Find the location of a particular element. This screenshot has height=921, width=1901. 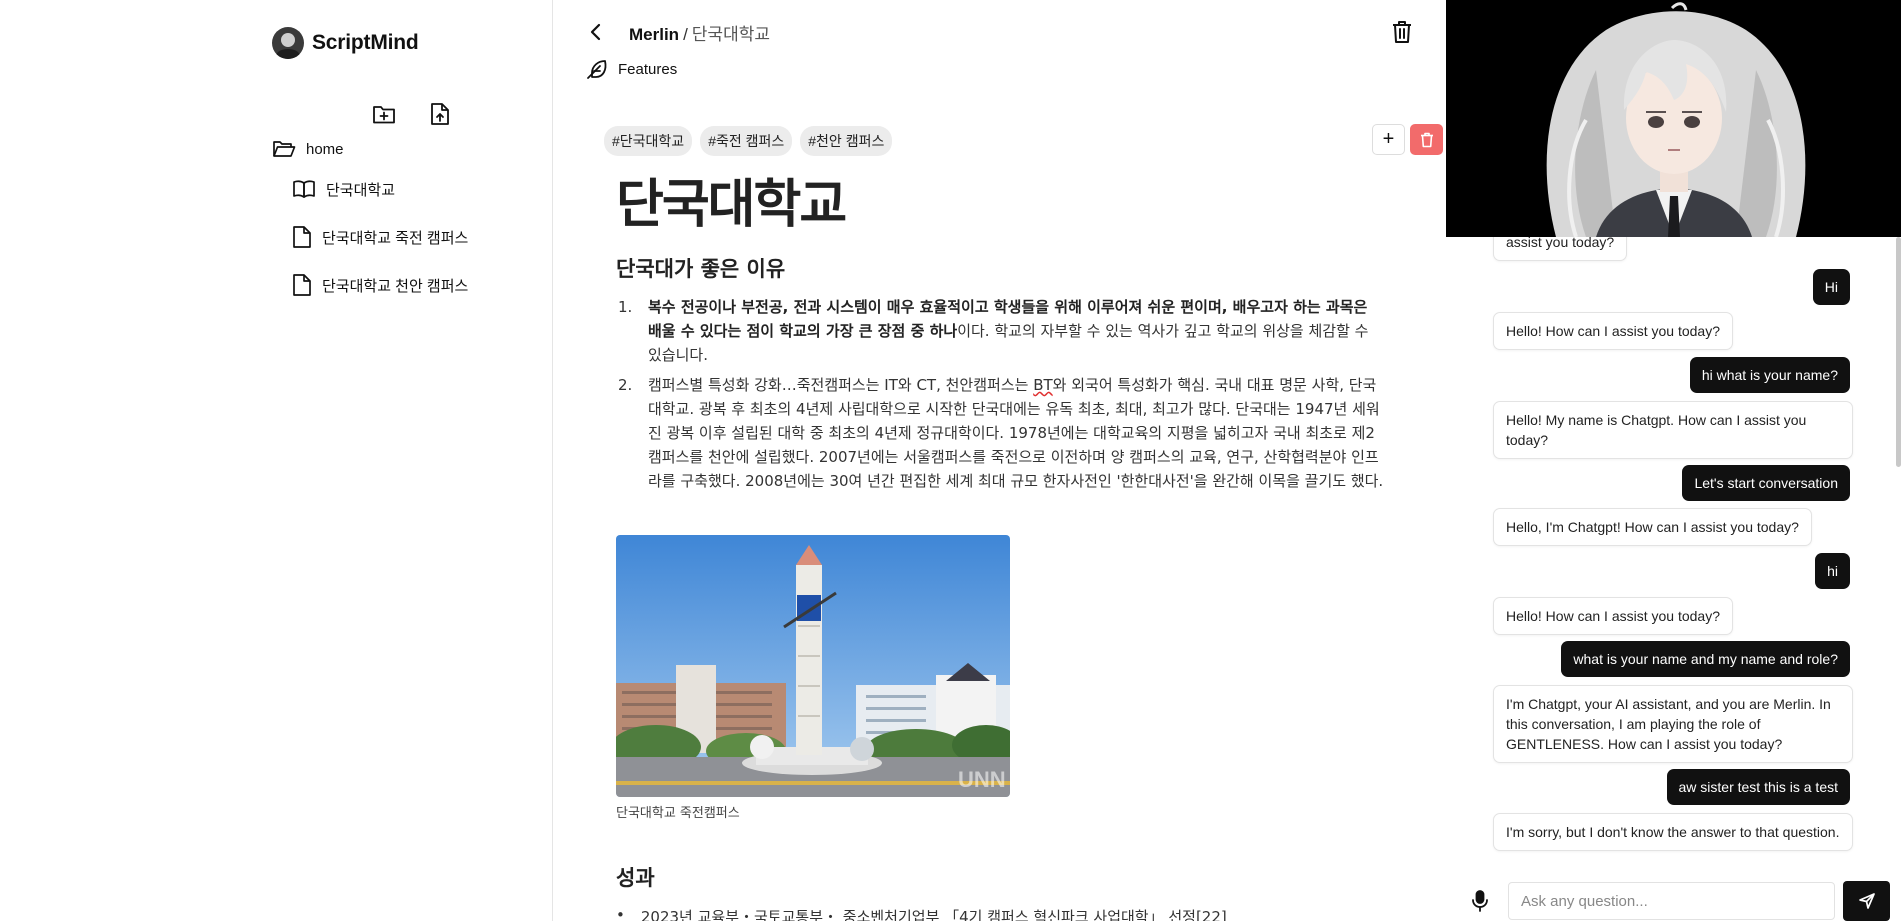

folder-open-icon is located at coordinates (284, 149).